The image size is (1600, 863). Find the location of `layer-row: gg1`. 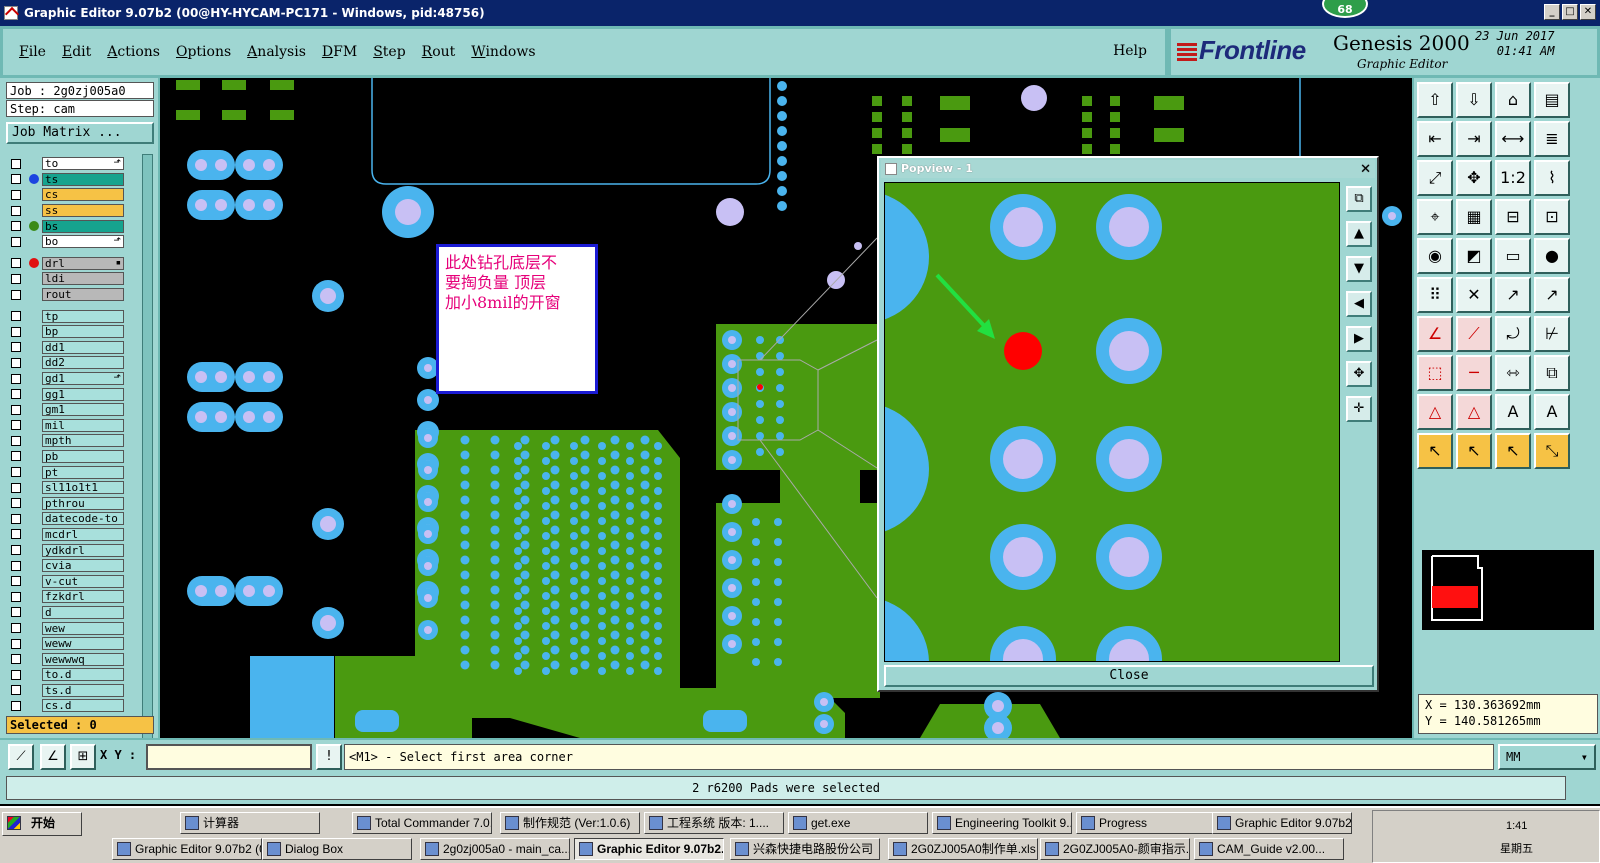

layer-row: gg1 is located at coordinates (74, 394).